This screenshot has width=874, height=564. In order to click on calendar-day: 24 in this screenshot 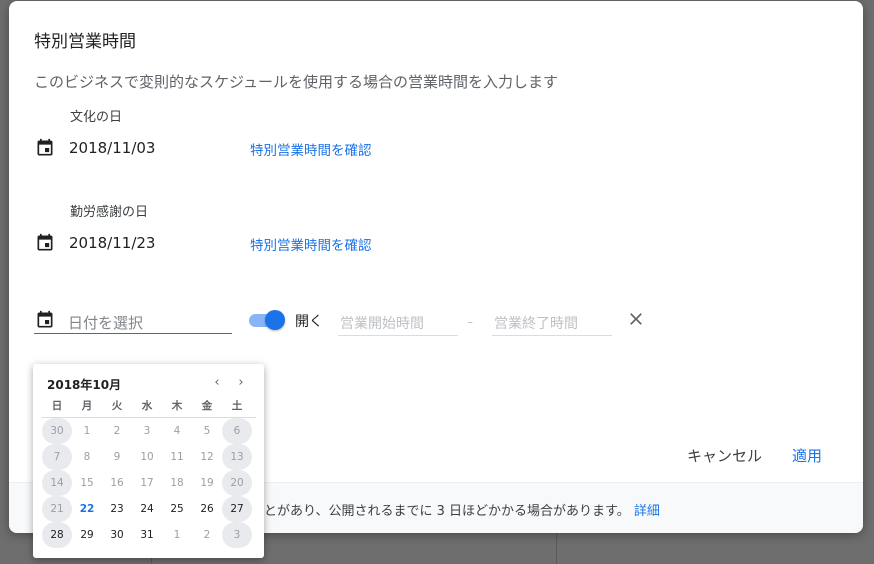, I will do `click(147, 509)`.